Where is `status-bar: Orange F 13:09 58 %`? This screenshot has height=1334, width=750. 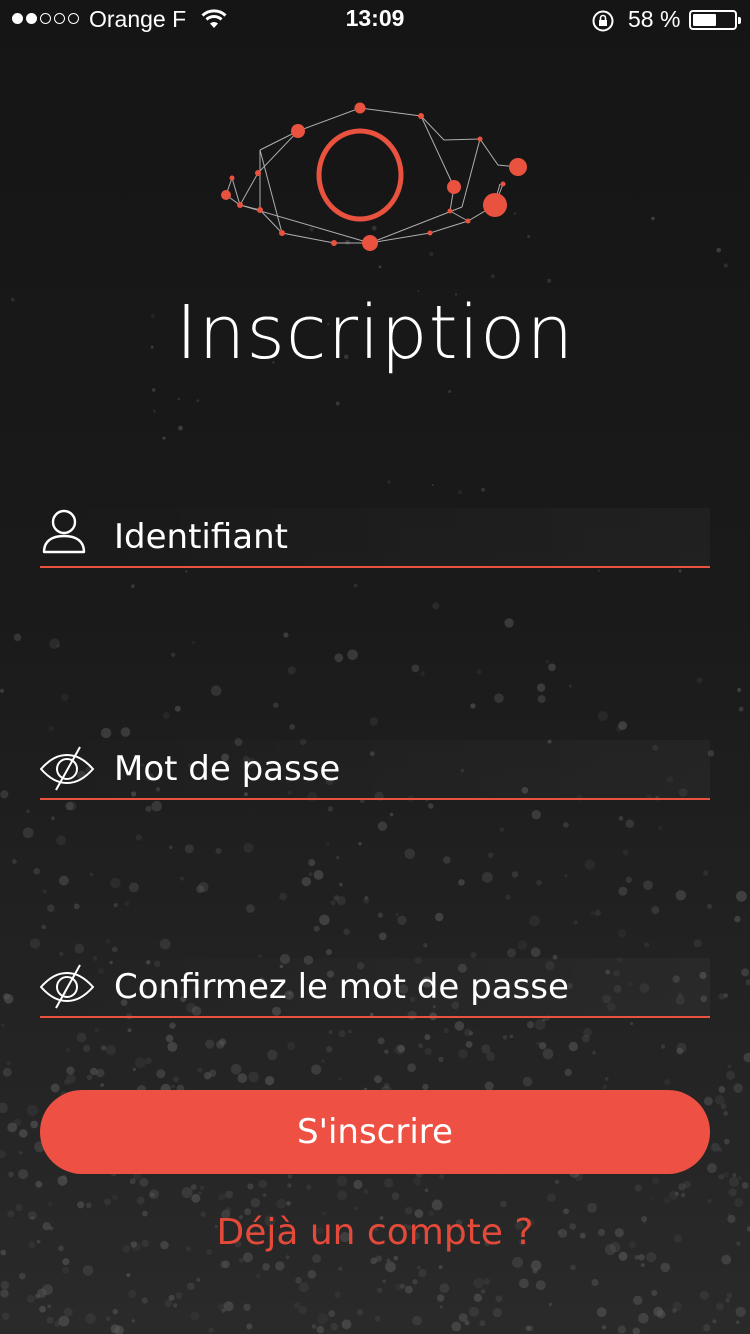
status-bar: Orange F 13:09 58 % is located at coordinates (375, 20).